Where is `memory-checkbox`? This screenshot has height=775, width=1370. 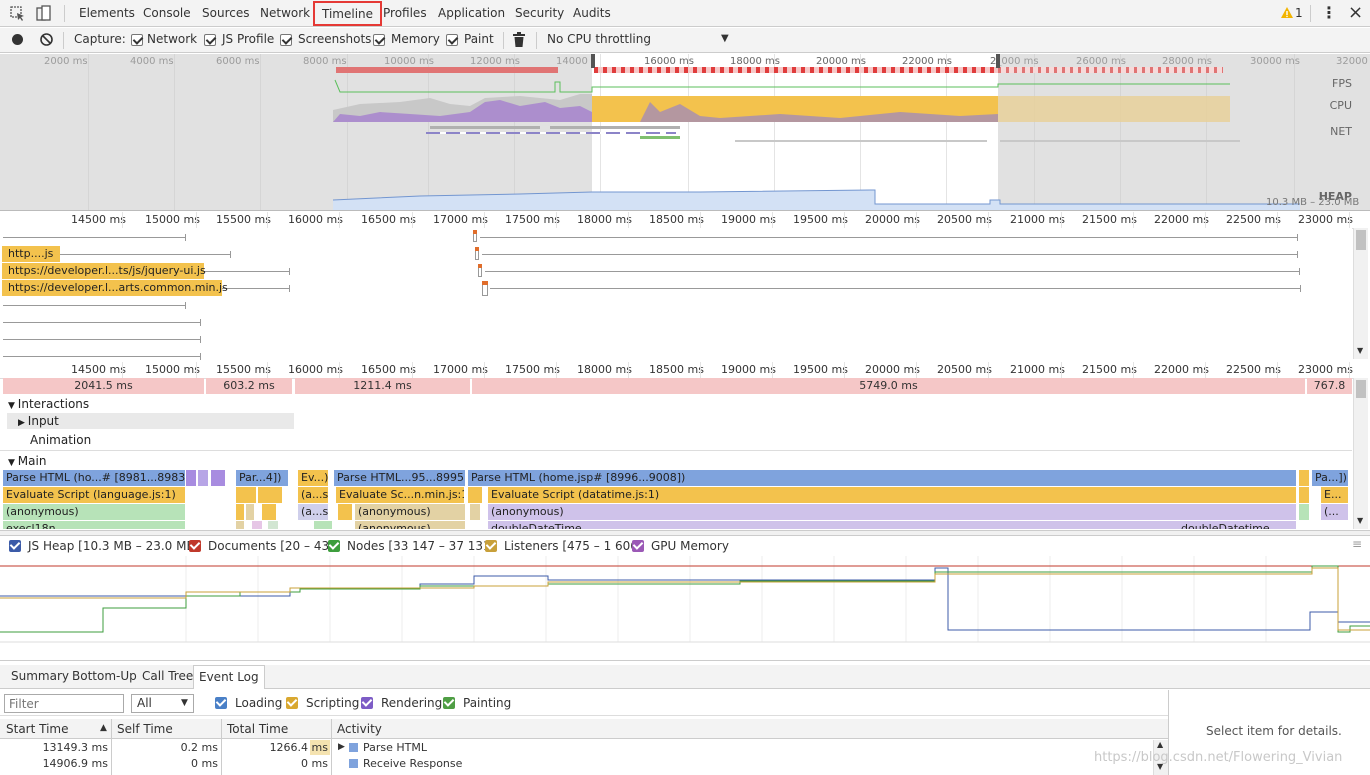
memory-checkbox is located at coordinates (379, 40).